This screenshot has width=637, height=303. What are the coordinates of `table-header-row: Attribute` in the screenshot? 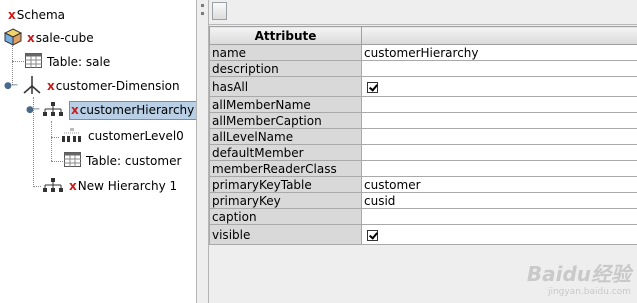 It's located at (423, 35).